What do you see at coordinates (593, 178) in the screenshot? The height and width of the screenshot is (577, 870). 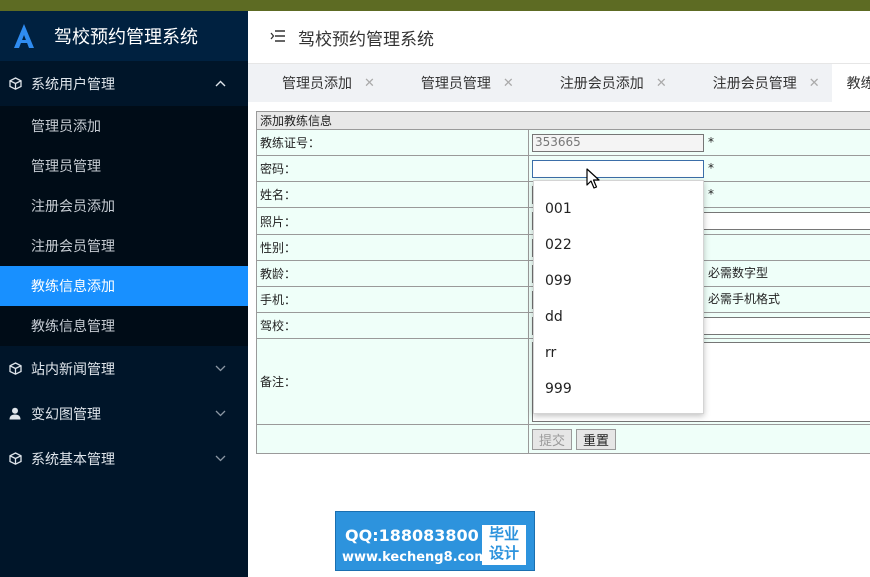 I see `mouse-cursor-icon` at bounding box center [593, 178].